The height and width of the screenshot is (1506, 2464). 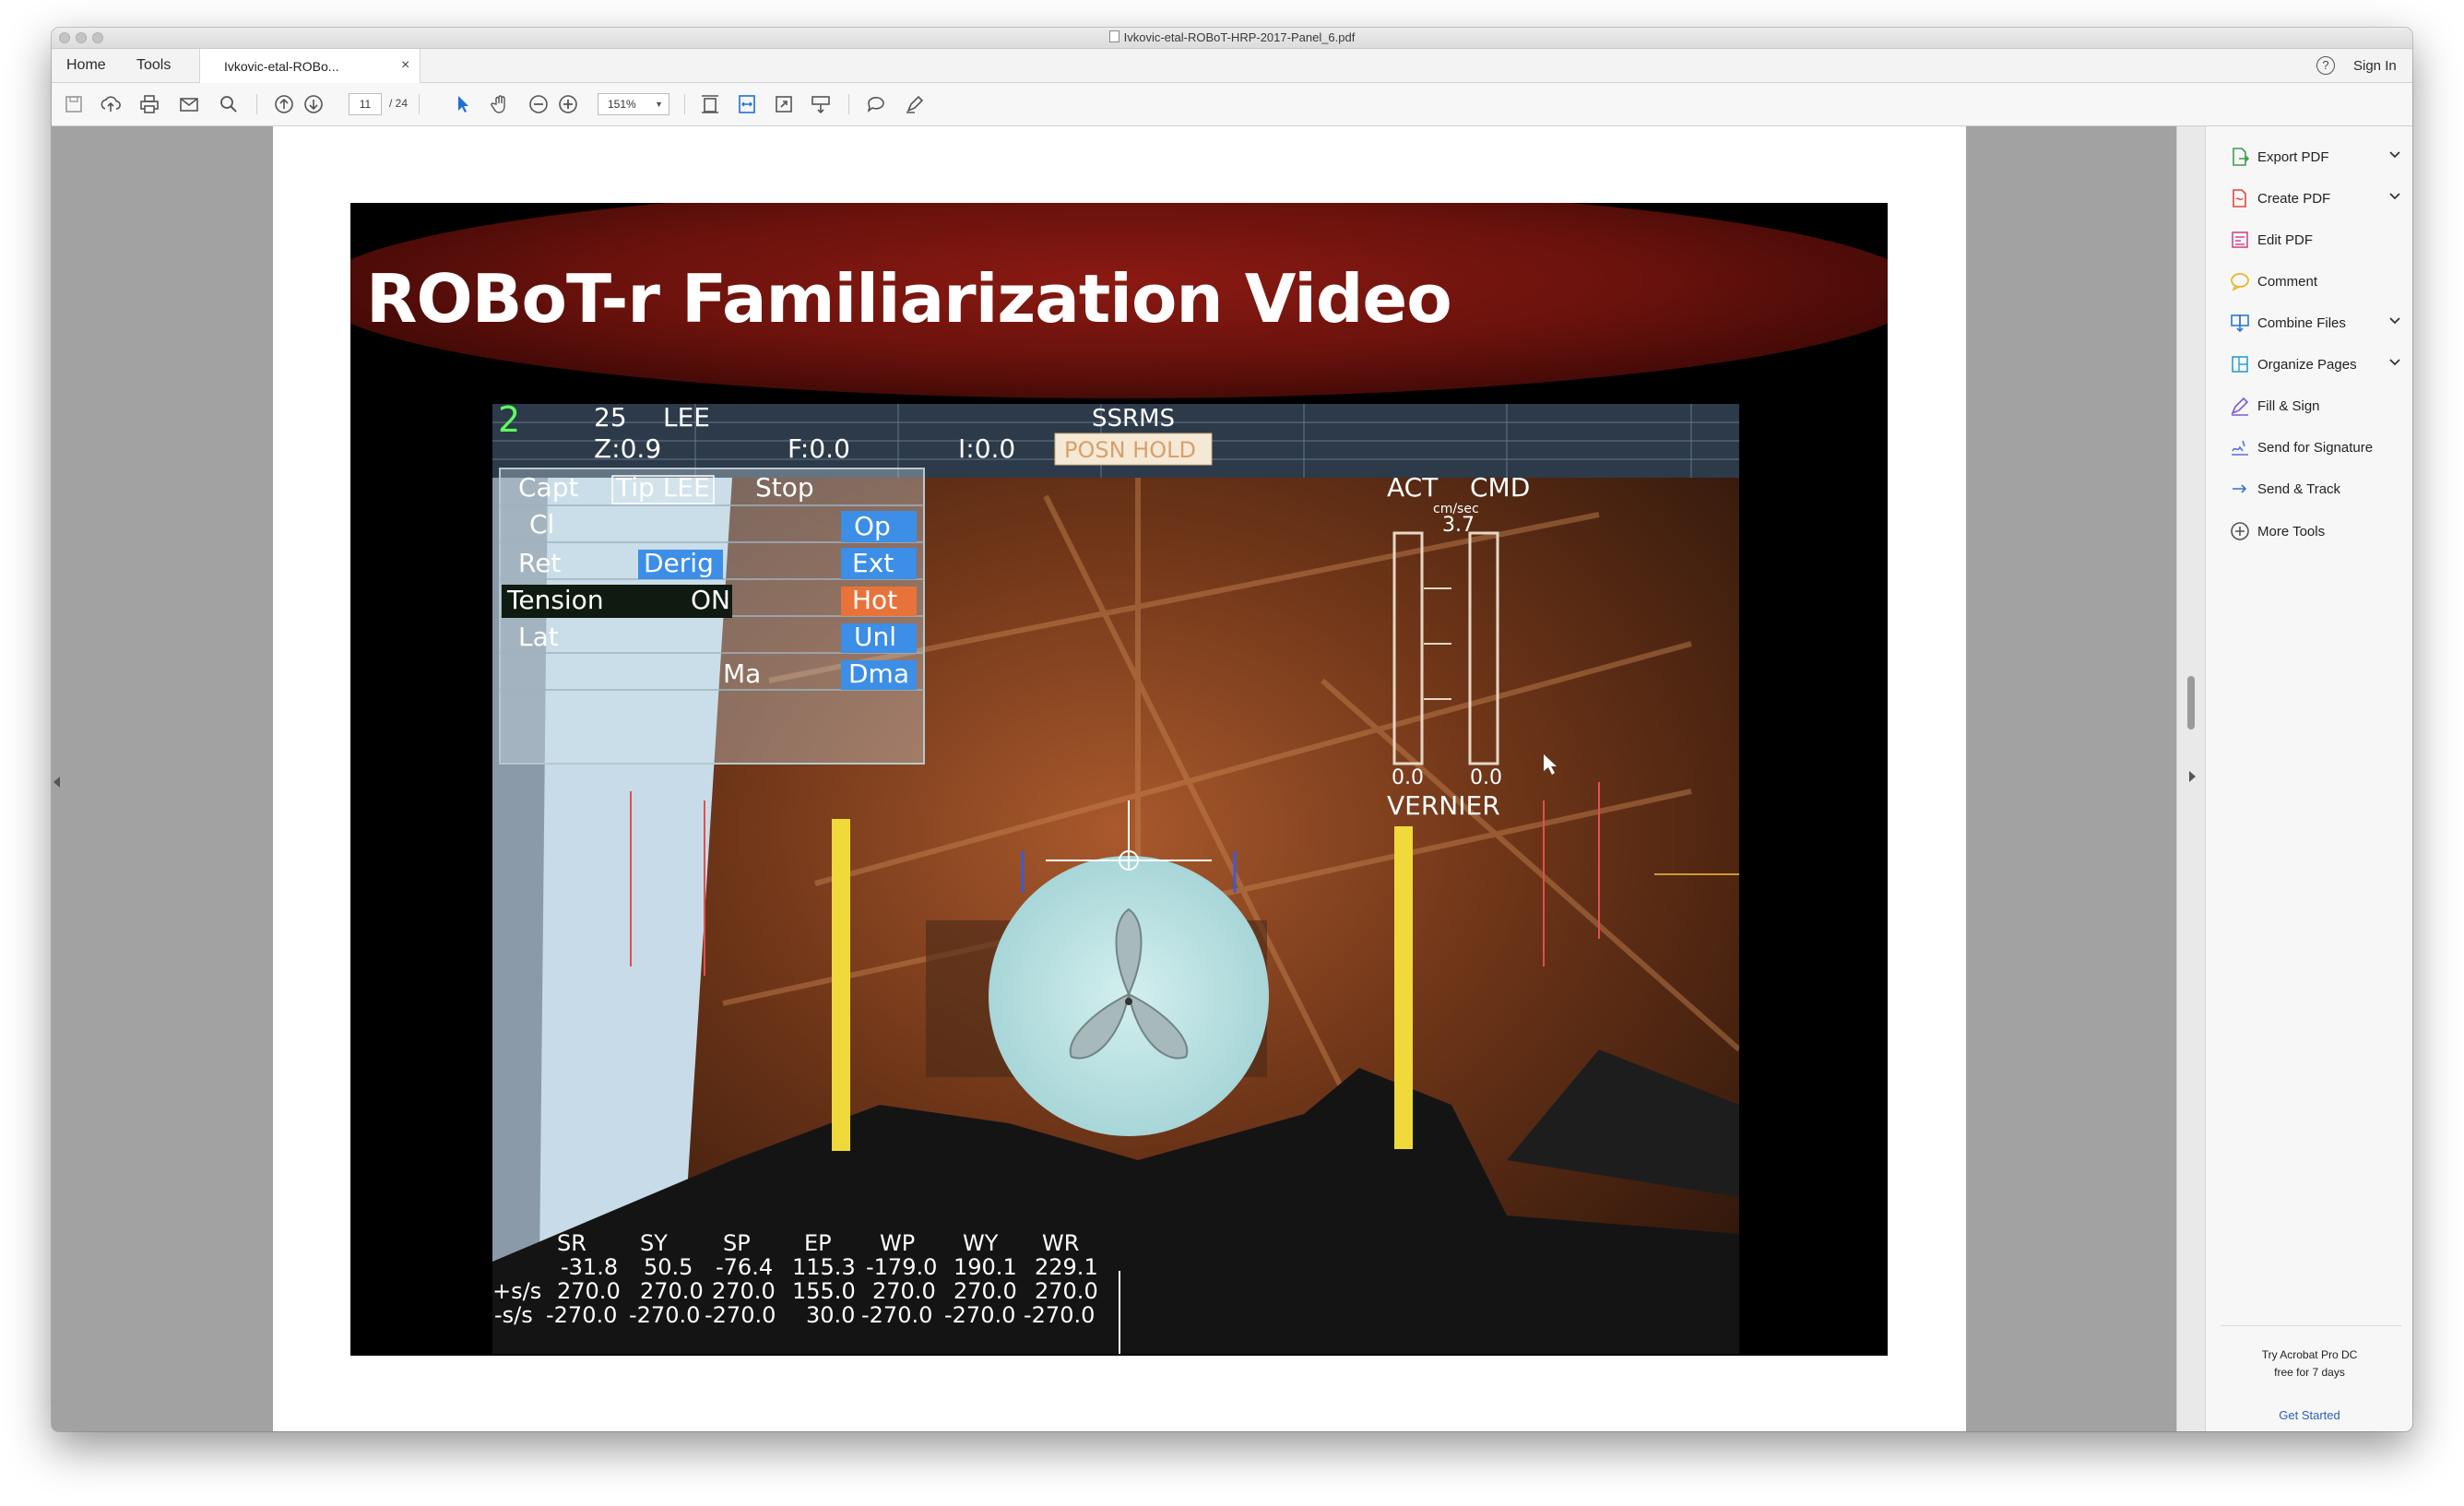 What do you see at coordinates (987, 448) in the screenshot?
I see `hud-i-readout: I:0.0` at bounding box center [987, 448].